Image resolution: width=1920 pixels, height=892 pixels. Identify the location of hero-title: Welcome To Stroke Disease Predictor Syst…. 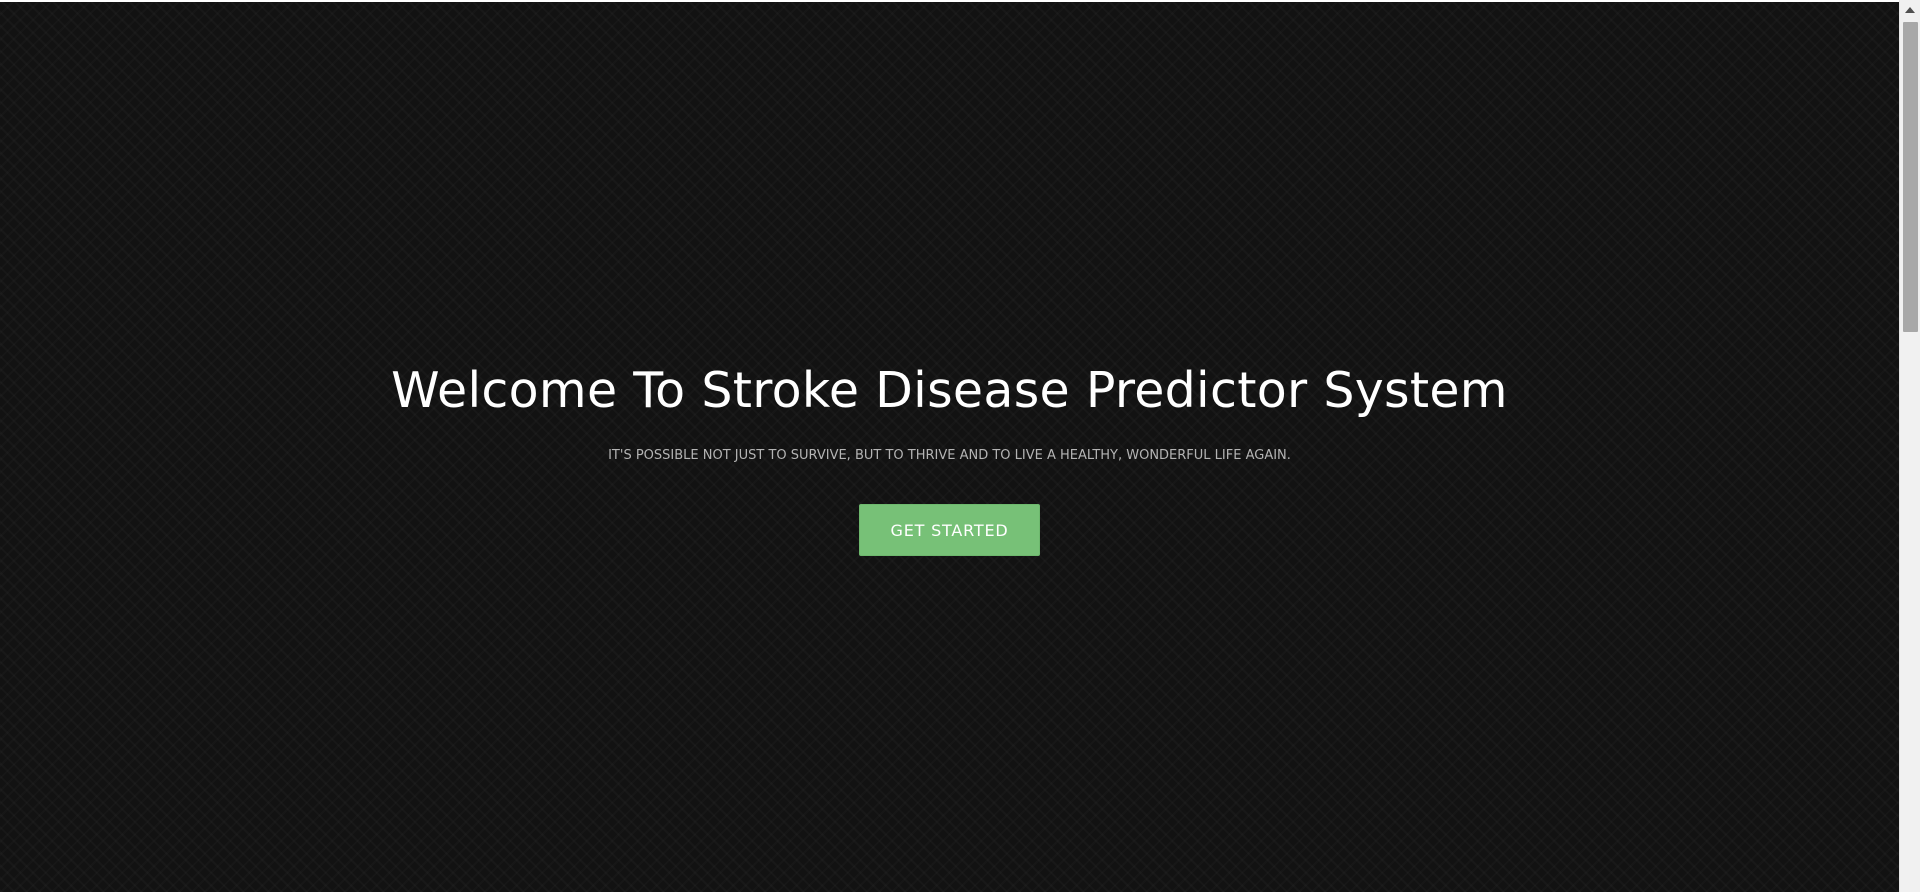
(949, 390).